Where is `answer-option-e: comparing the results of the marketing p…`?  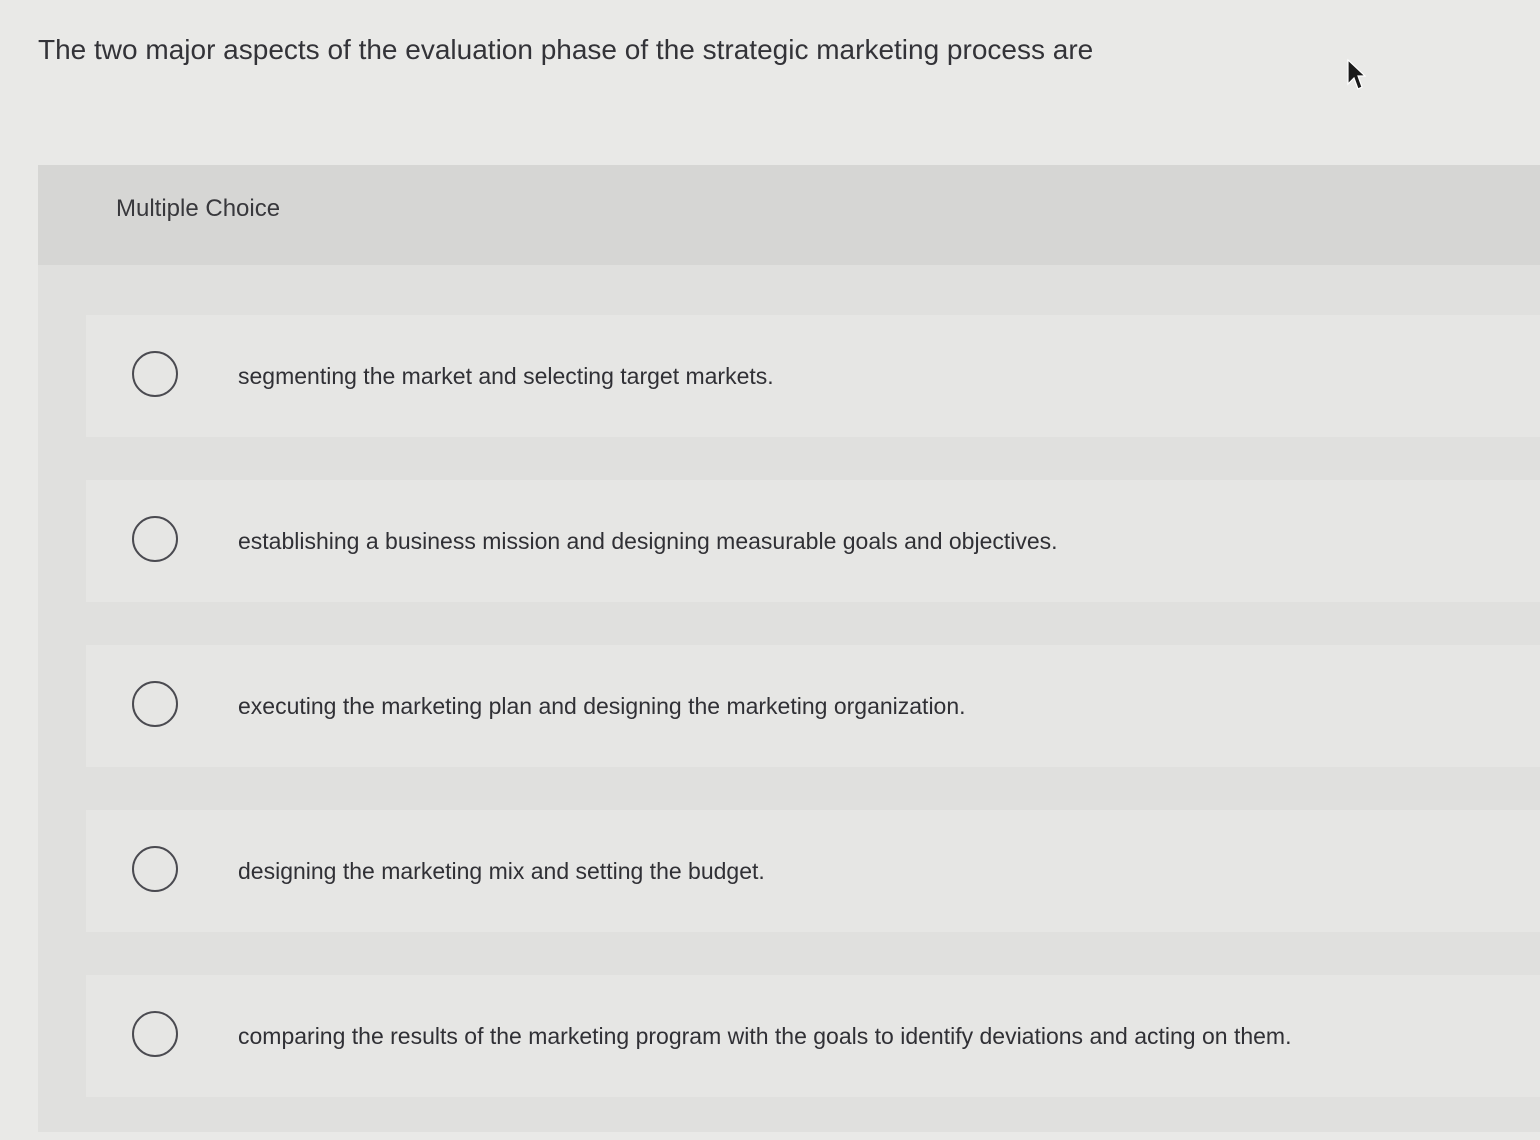 answer-option-e: comparing the results of the marketing p… is located at coordinates (813, 1036).